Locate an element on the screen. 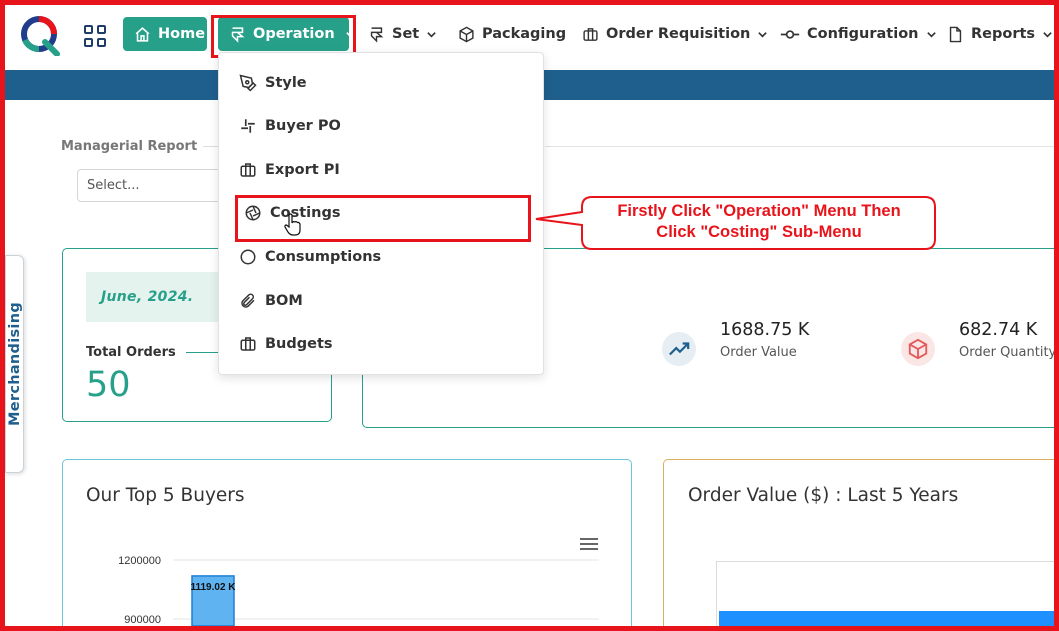  box-icon is located at coordinates (466, 34).